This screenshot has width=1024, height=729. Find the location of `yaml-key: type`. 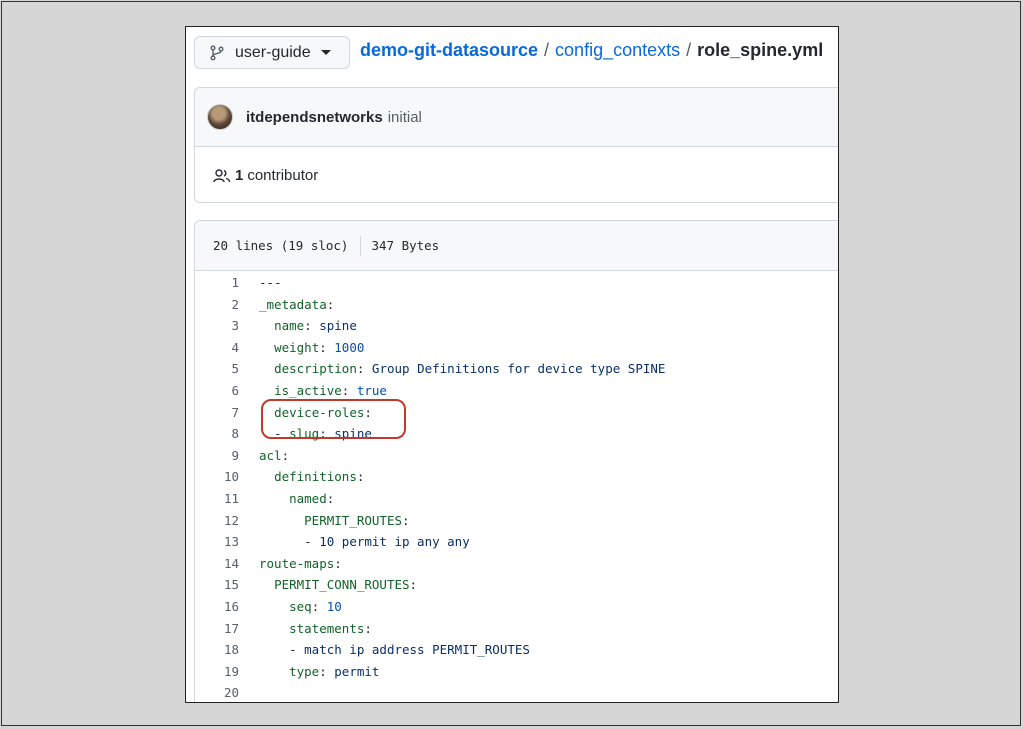

yaml-key: type is located at coordinates (304, 671).